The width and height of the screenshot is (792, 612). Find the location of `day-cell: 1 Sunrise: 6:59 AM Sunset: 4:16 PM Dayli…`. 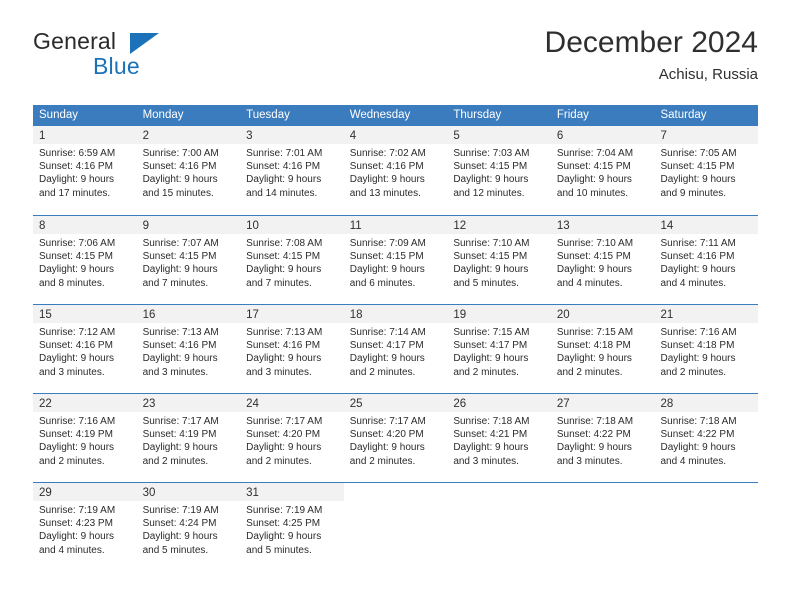

day-cell: 1 Sunrise: 6:59 AM Sunset: 4:16 PM Dayli… is located at coordinates (85, 170).